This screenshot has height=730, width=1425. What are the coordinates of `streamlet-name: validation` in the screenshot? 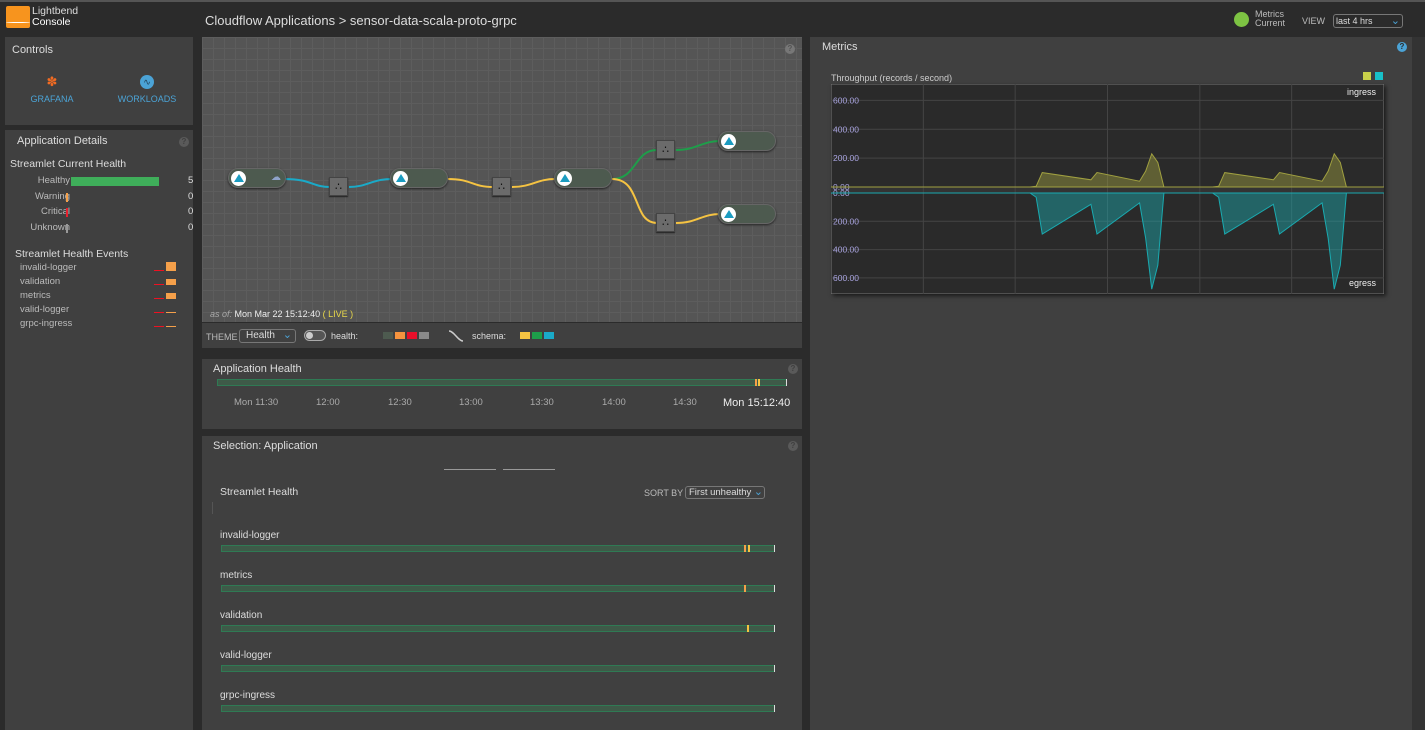 It's located at (241, 615).